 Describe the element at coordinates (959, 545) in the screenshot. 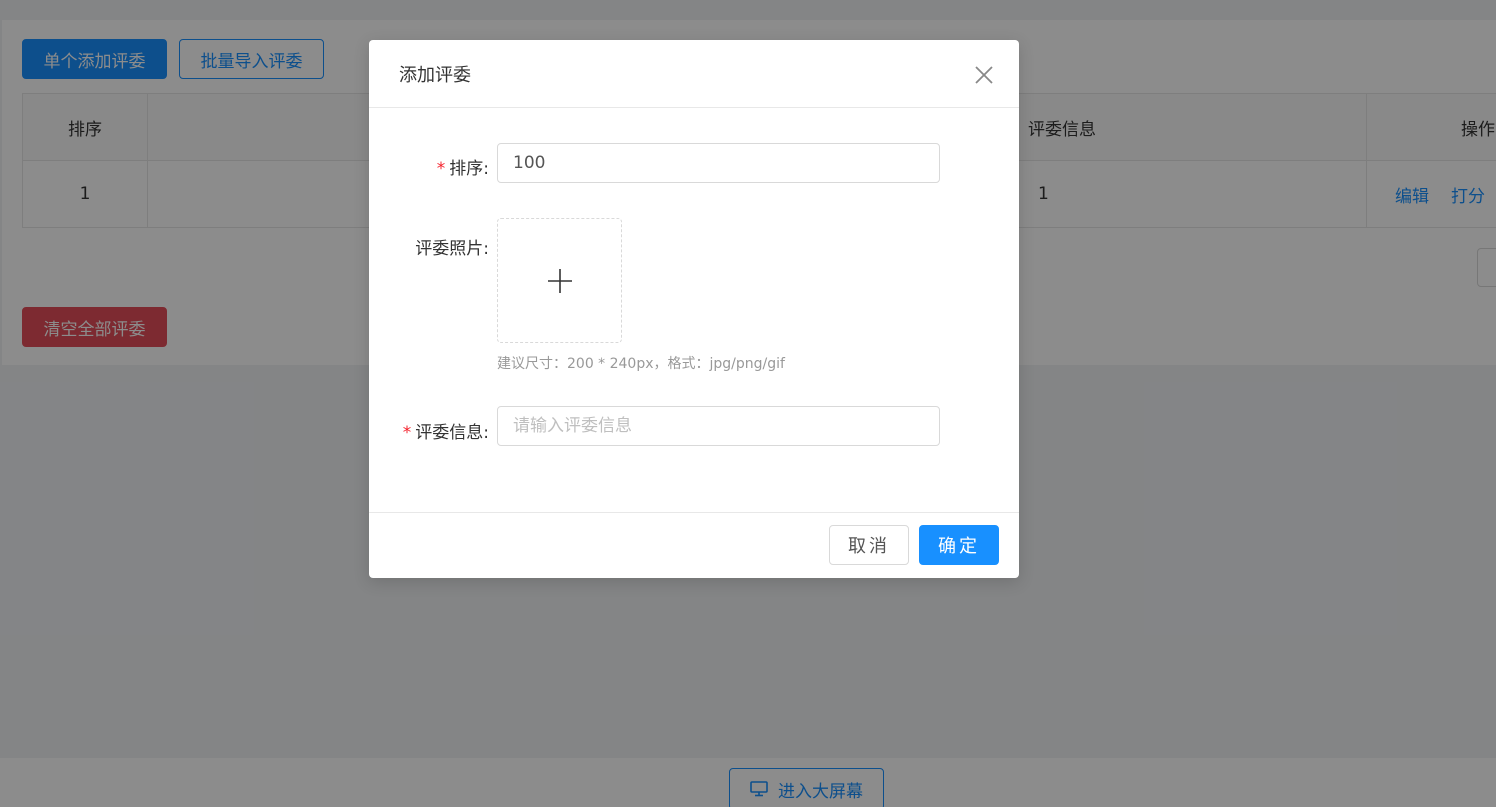

I see `confirm-button: 确定` at that location.